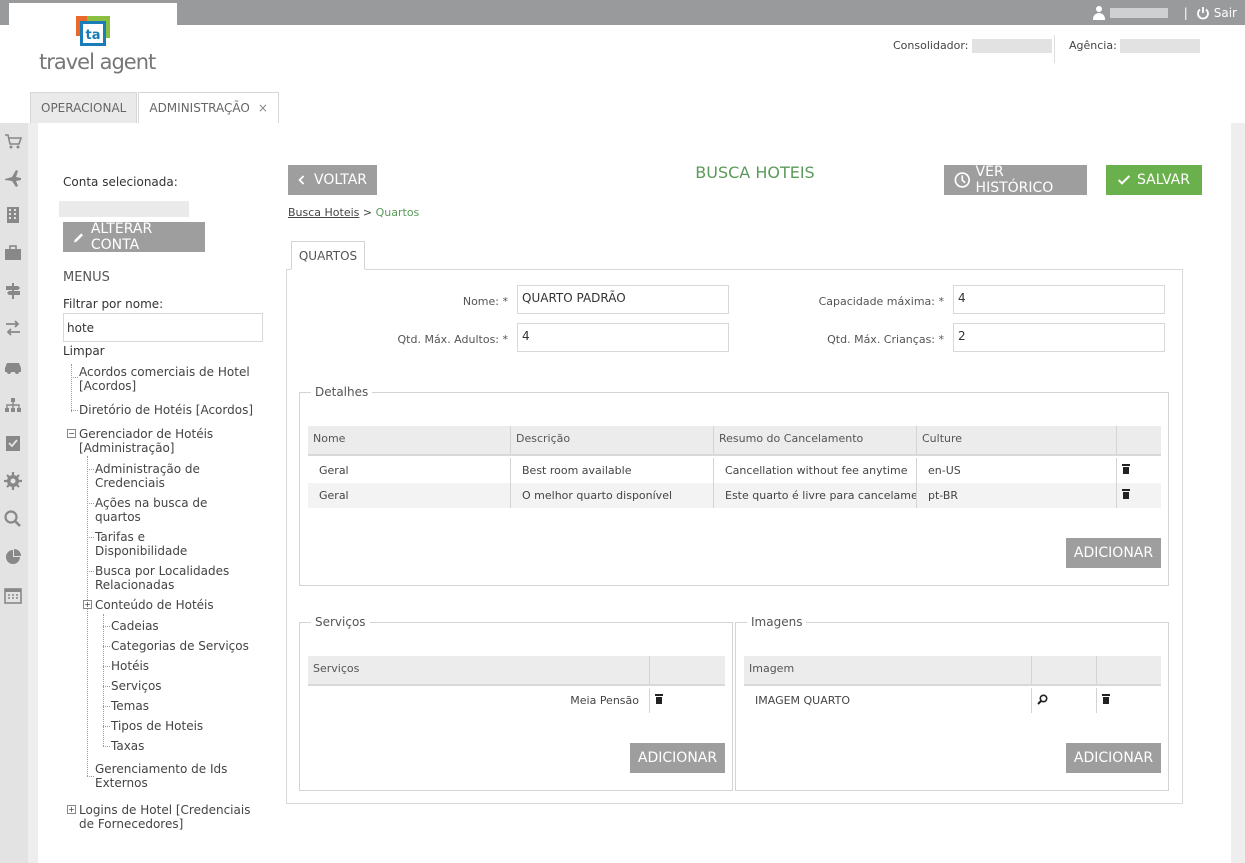 This screenshot has height=863, width=1245. What do you see at coordinates (13, 291) in the screenshot?
I see `signpost-icon` at bounding box center [13, 291].